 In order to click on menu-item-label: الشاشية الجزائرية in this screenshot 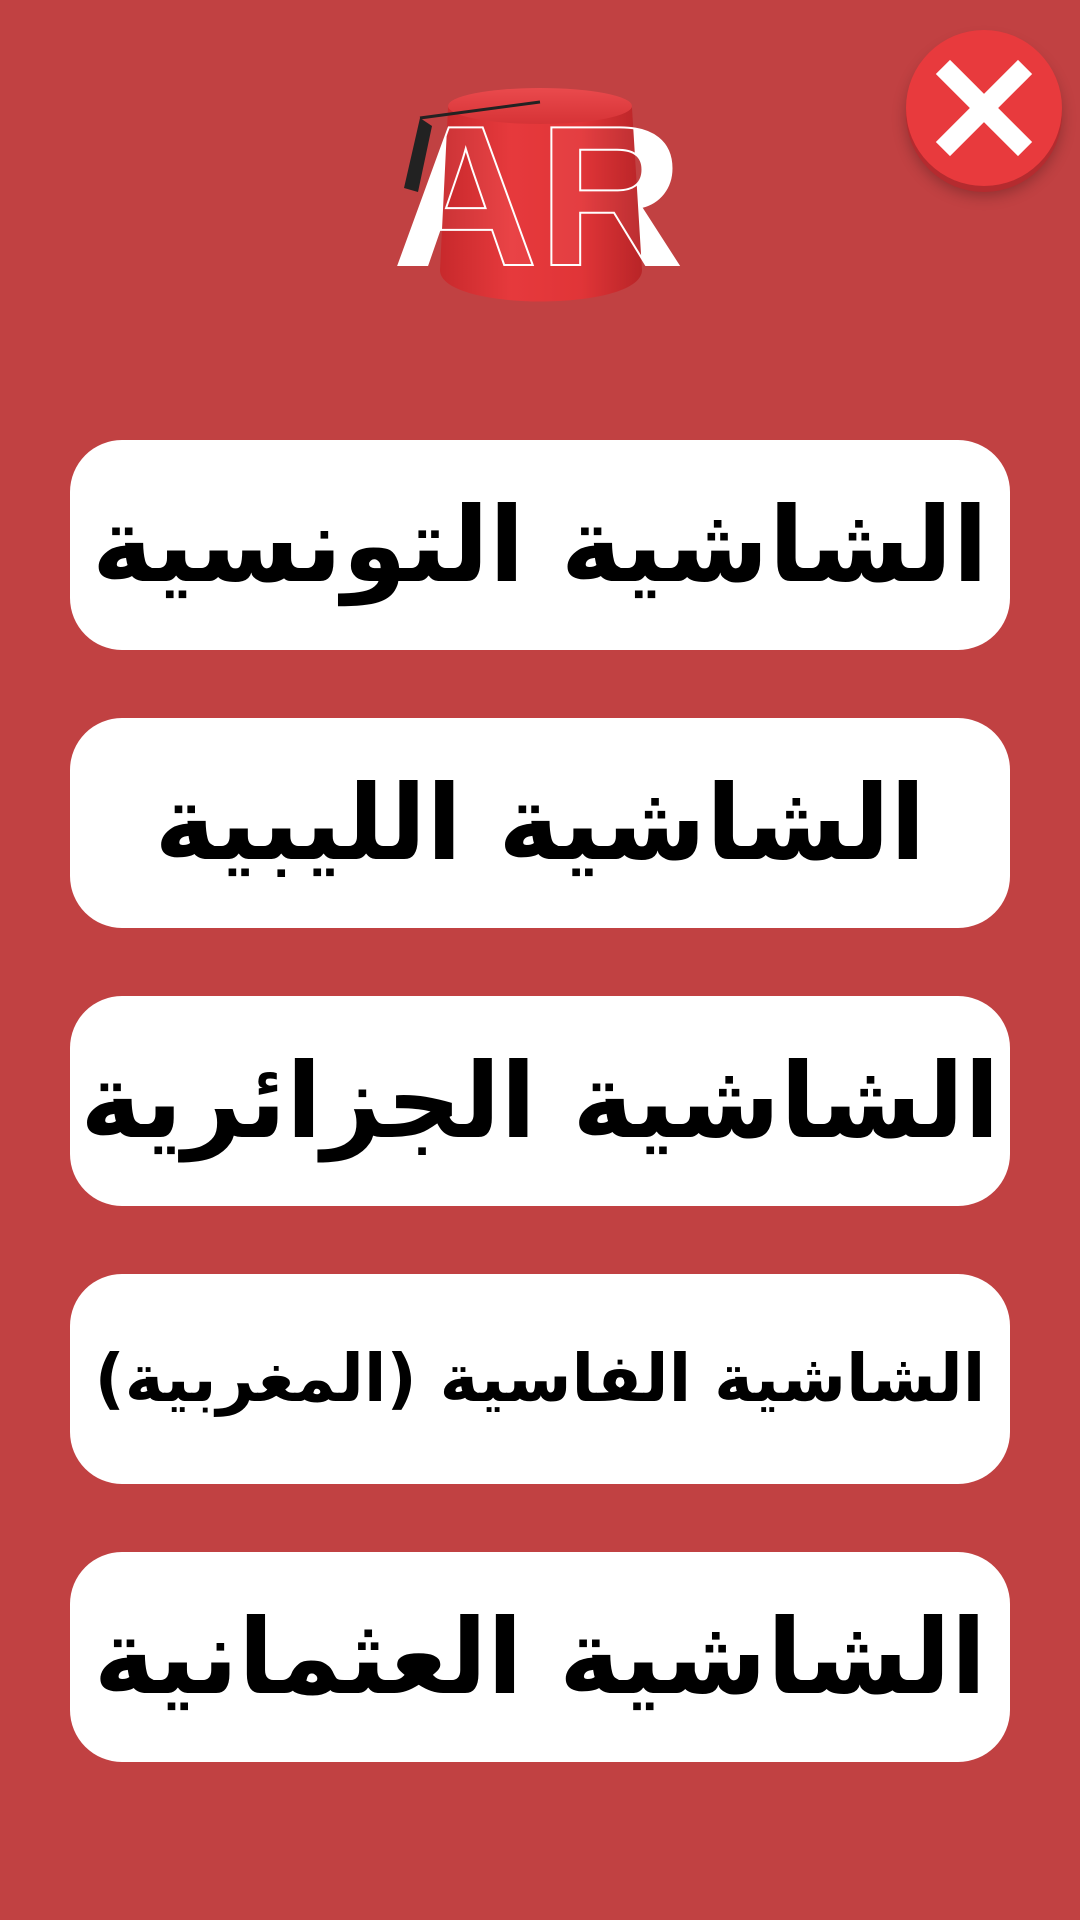, I will do `click(540, 1101)`.